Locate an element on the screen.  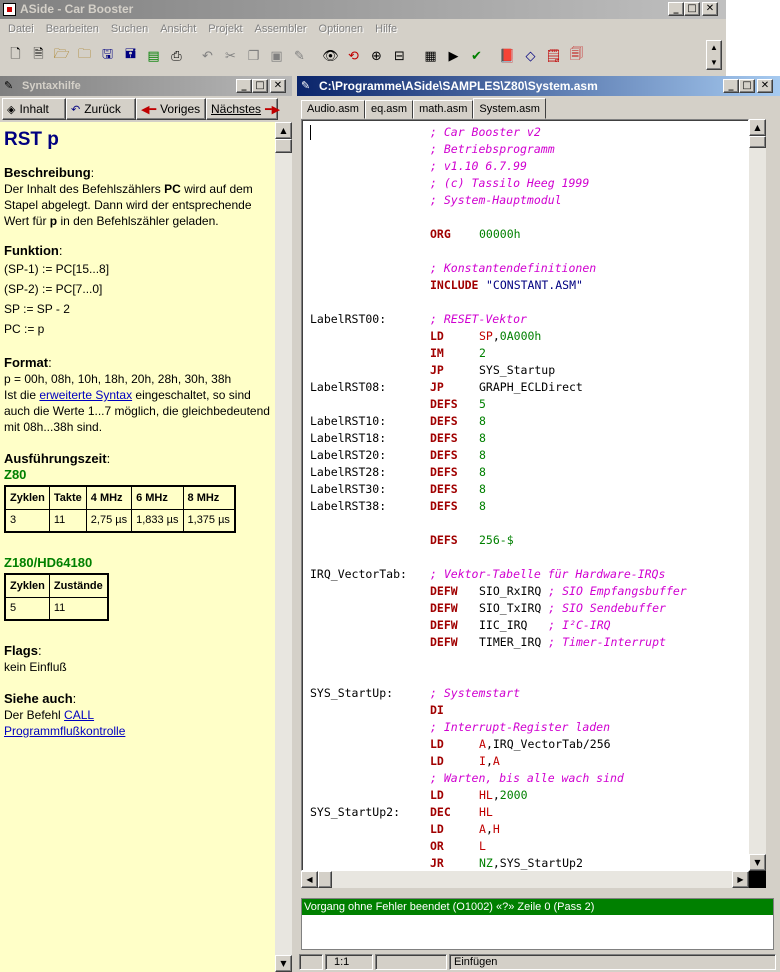
code-operand: IIC_IRQ ; I²C-IRQ is located at coordinates (545, 625).